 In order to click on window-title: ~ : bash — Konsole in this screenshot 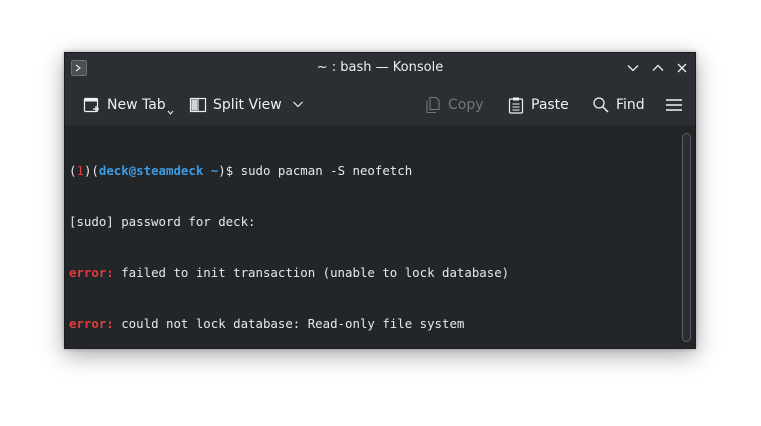, I will do `click(380, 67)`.